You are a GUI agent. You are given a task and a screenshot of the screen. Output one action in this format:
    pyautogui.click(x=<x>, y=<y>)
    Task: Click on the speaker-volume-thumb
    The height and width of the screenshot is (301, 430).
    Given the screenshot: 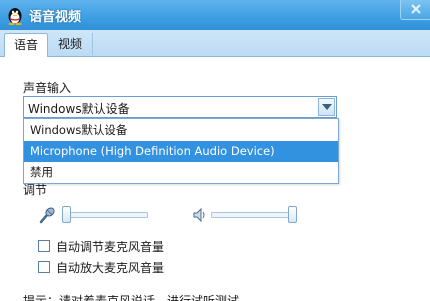 What is the action you would take?
    pyautogui.click(x=292, y=214)
    